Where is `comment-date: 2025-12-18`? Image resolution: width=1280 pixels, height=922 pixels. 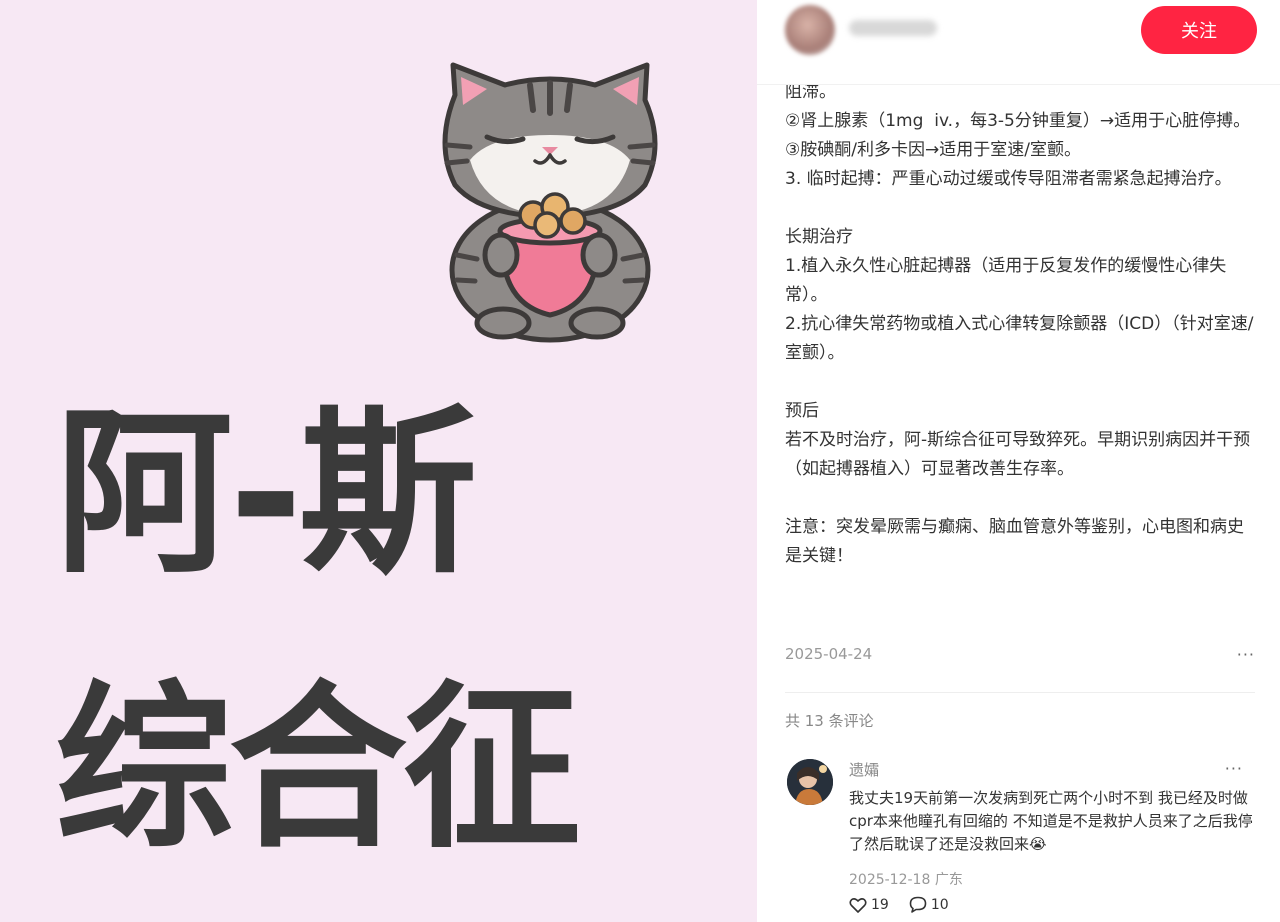 comment-date: 2025-12-18 is located at coordinates (890, 880).